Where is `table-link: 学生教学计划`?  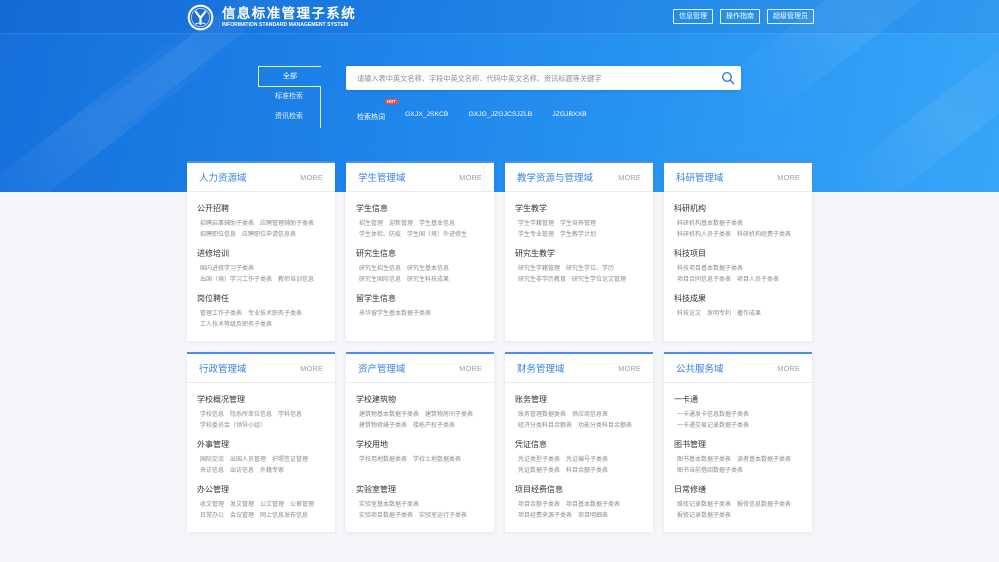 table-link: 学生教学计划 is located at coordinates (578, 235).